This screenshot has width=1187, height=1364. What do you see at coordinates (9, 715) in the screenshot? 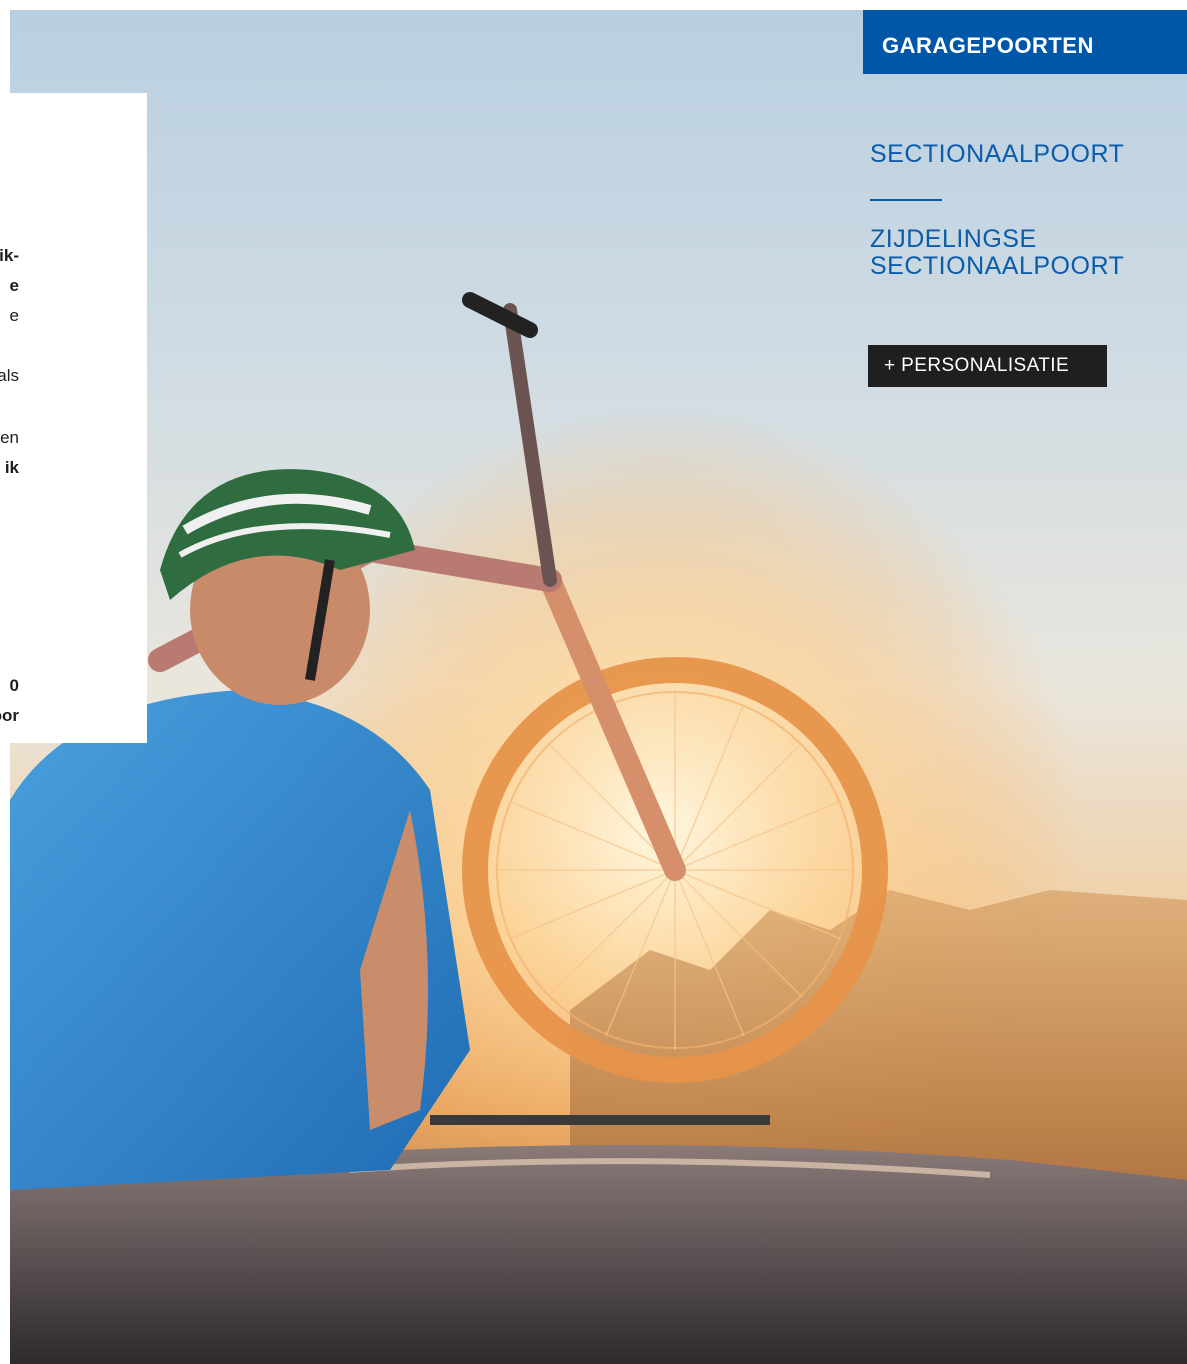
I see `panel-line: oor` at bounding box center [9, 715].